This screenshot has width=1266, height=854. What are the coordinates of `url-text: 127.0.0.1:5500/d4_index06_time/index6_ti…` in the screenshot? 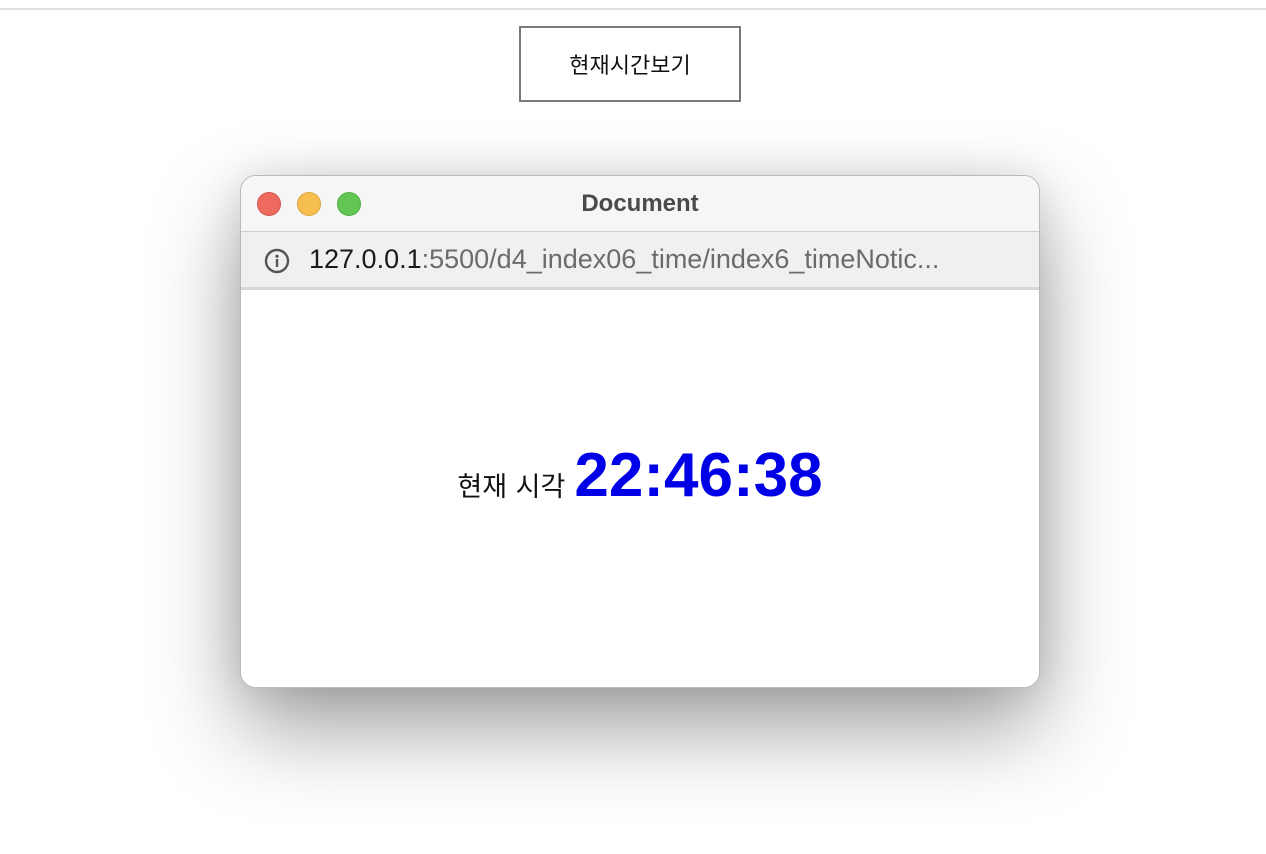 It's located at (665, 259).